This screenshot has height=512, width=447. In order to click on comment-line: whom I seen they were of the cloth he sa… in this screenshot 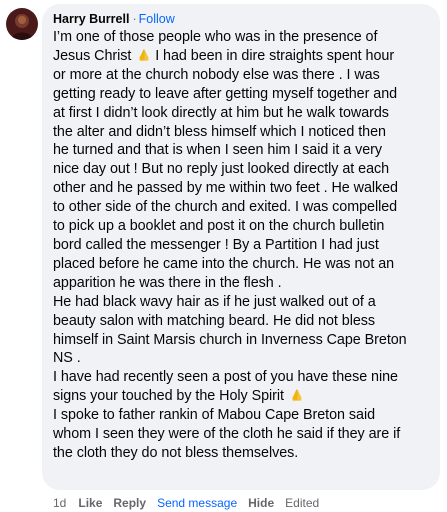, I will do `click(227, 434)`.